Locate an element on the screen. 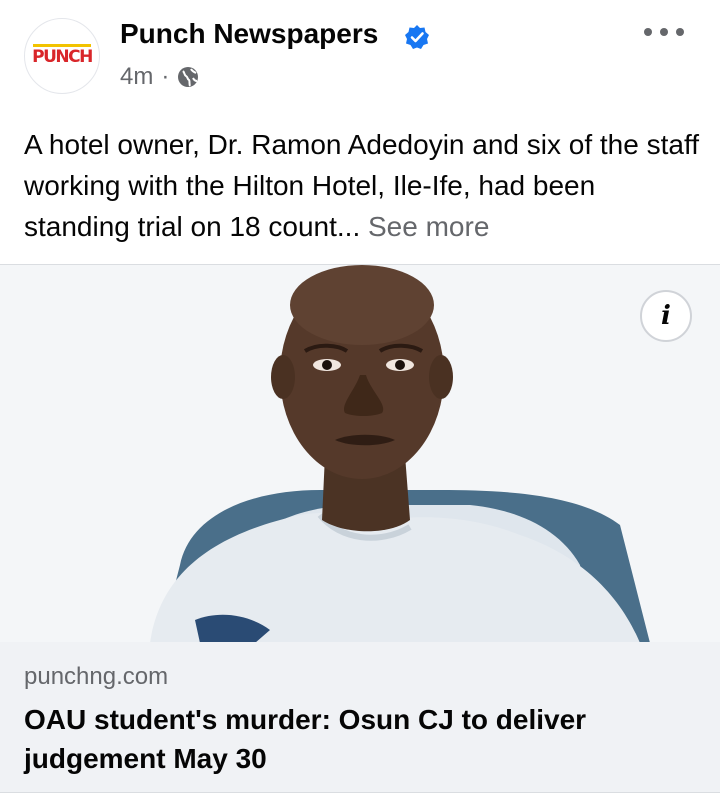  post-header: PUNCH Punch Newspapers 4m · is located at coordinates (360, 55).